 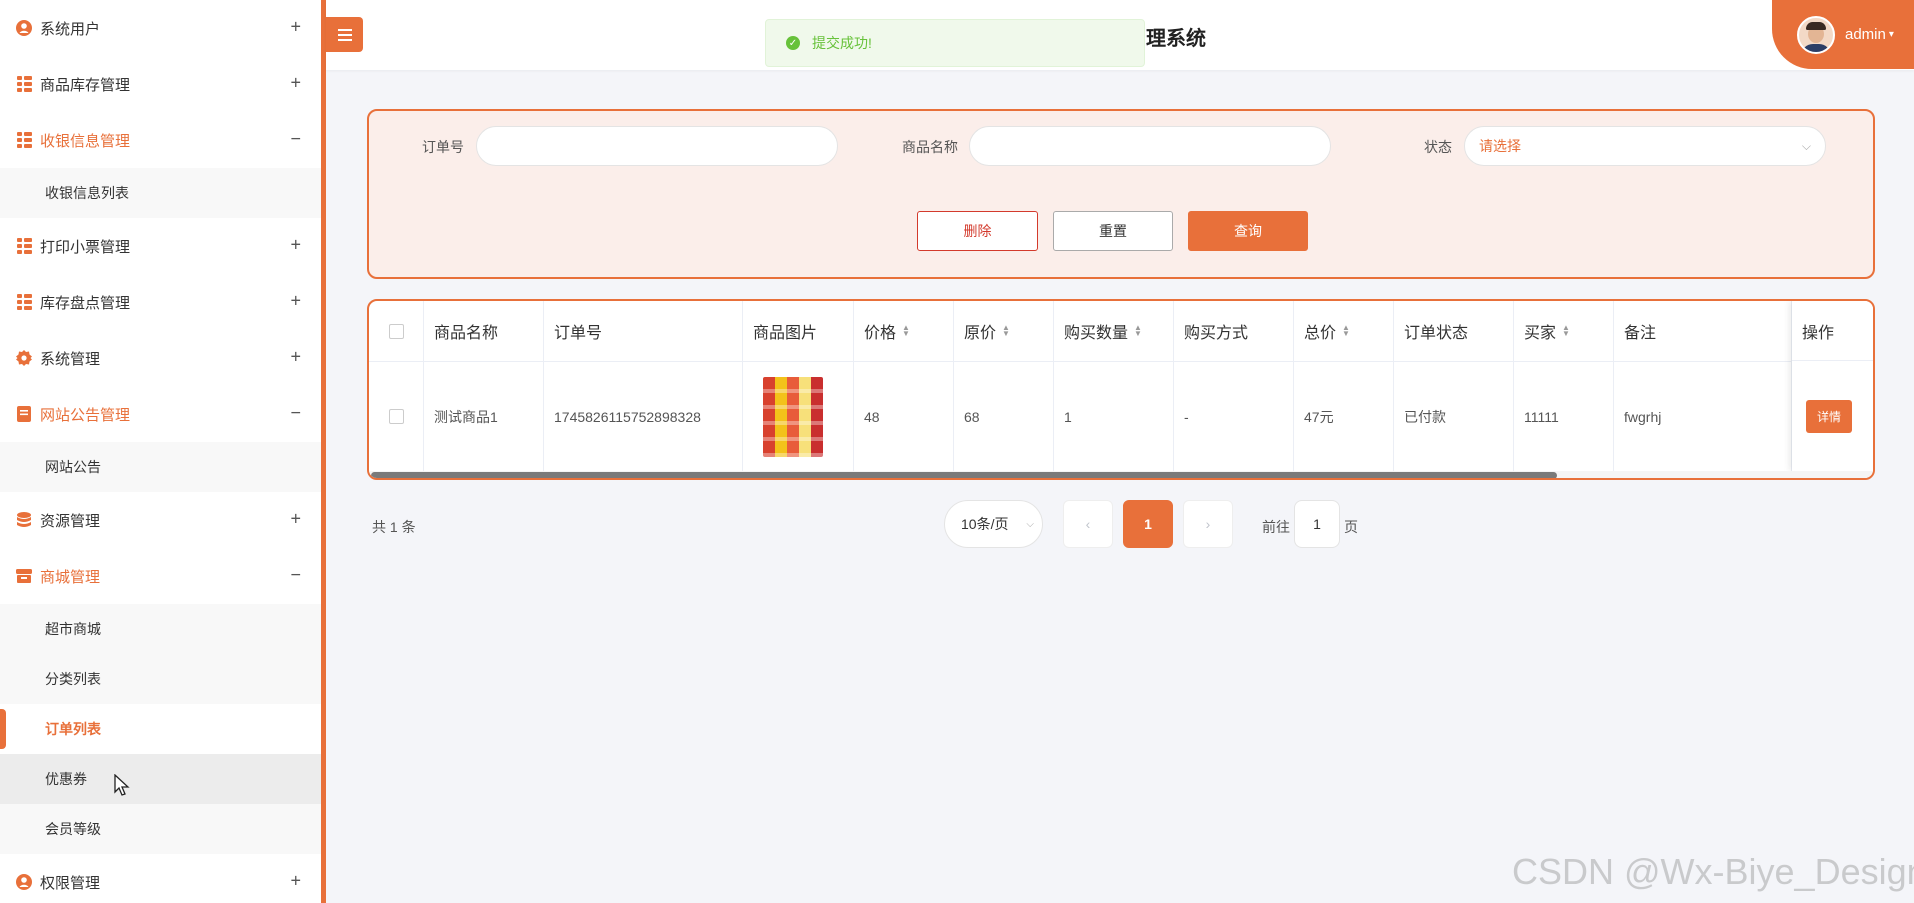 I want to click on sidebar-subitem-label: 超市商城, so click(x=73, y=629).